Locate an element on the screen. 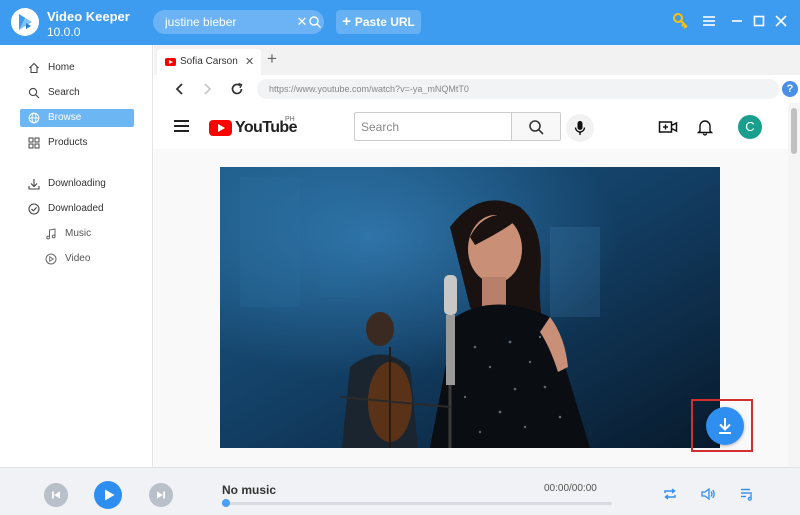  plus-icon: + is located at coordinates (346, 21).